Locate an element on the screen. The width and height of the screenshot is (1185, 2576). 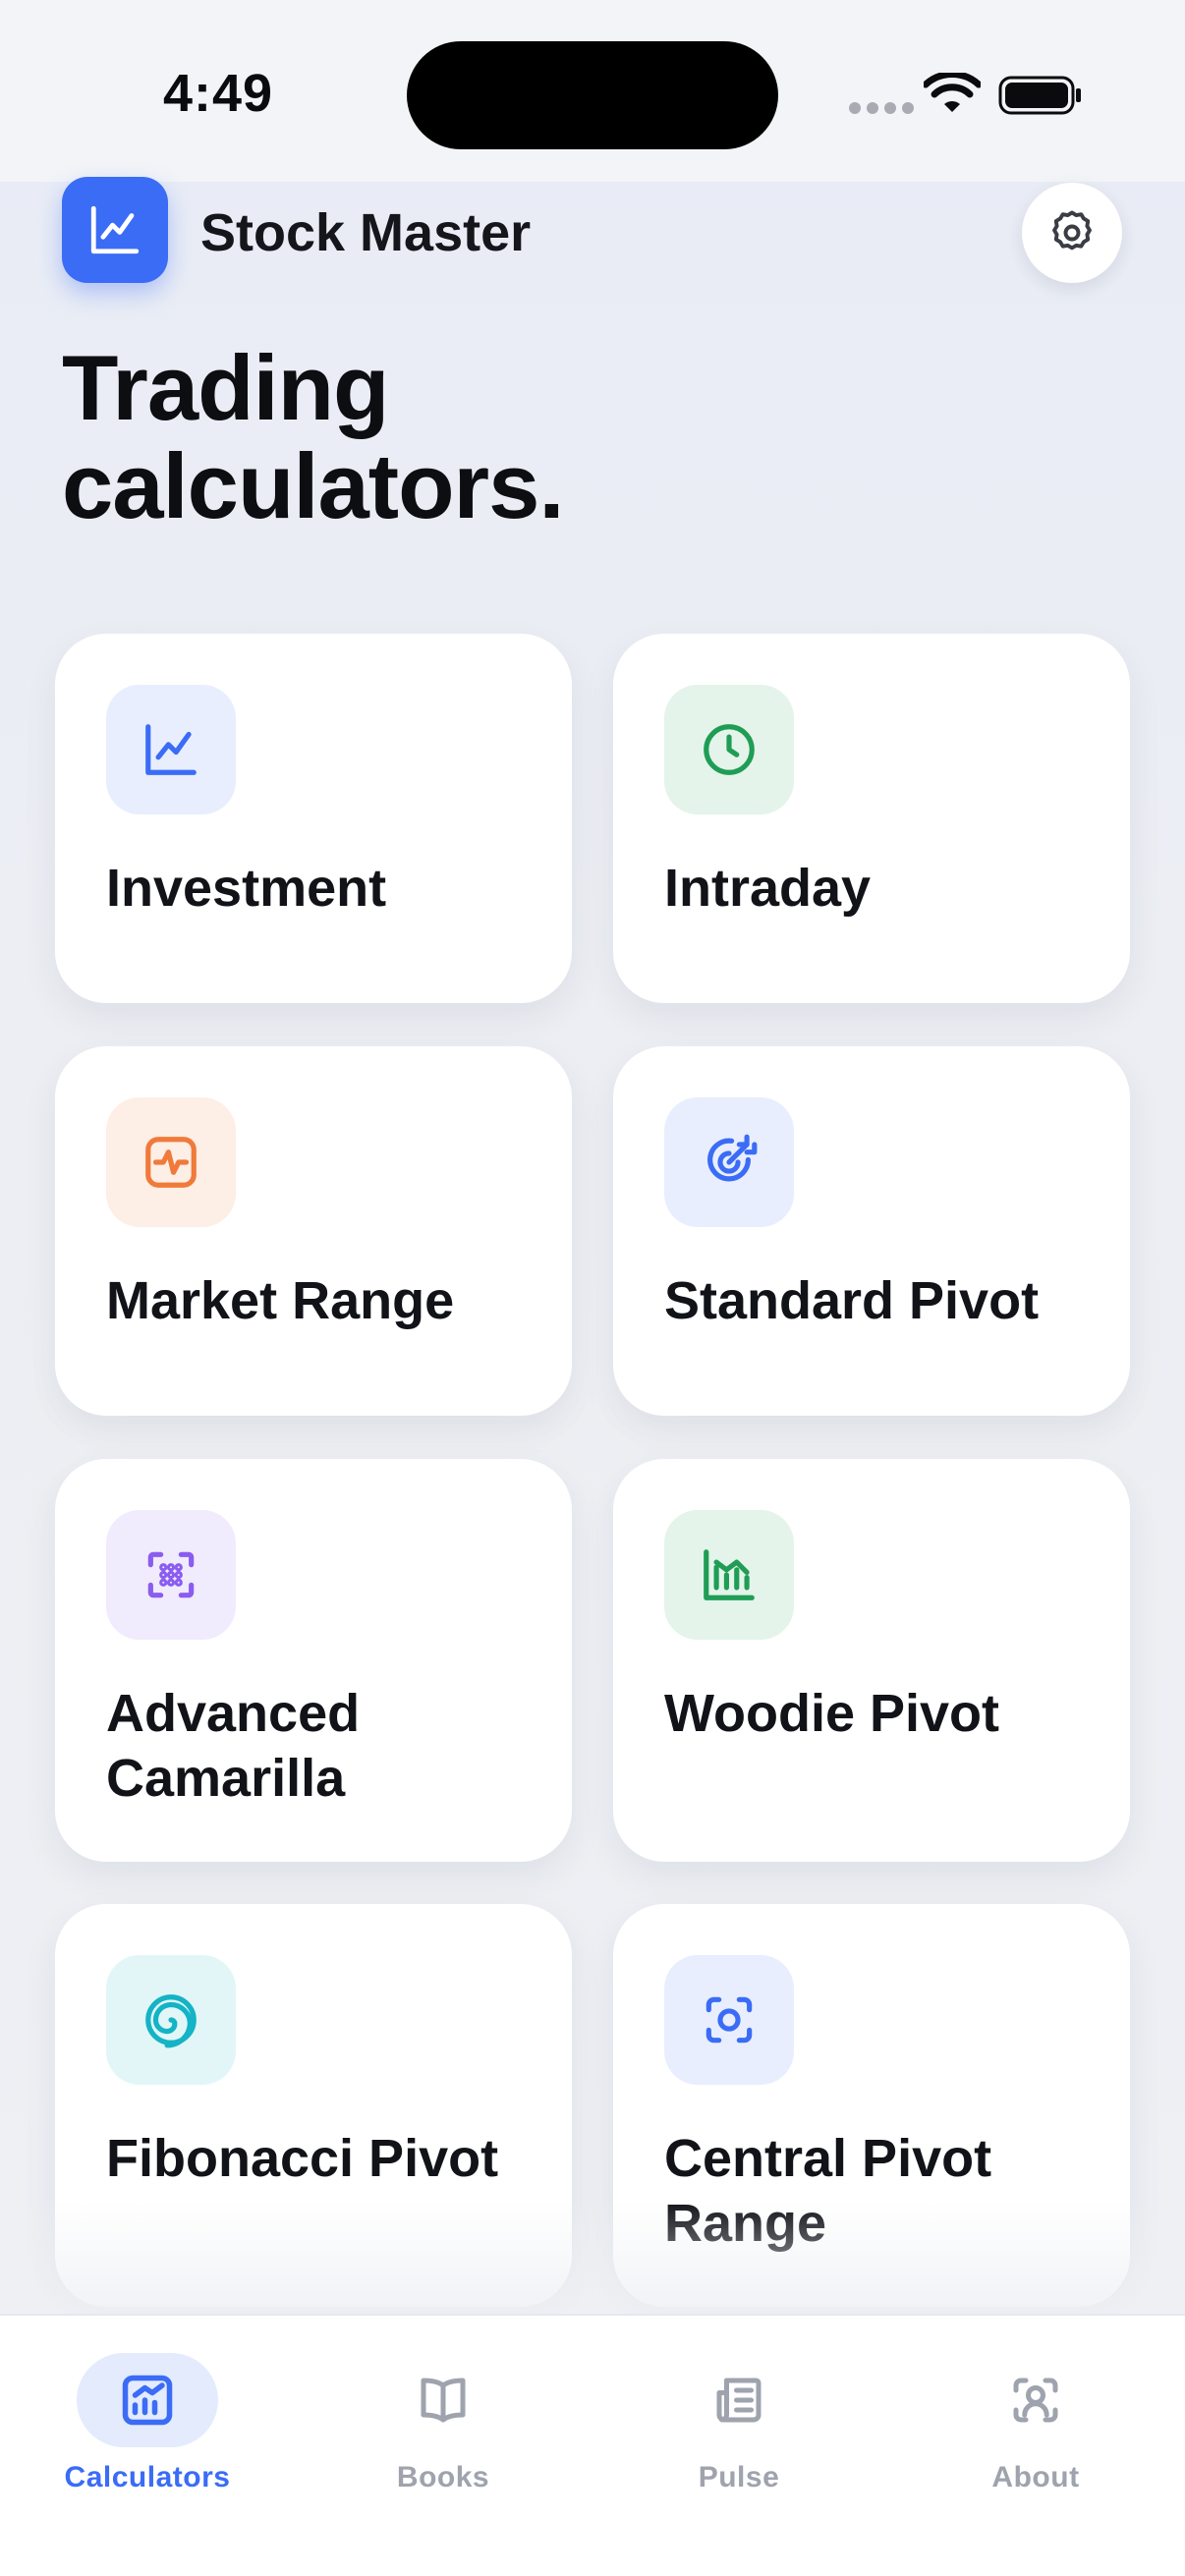
app-logo is located at coordinates (115, 230).